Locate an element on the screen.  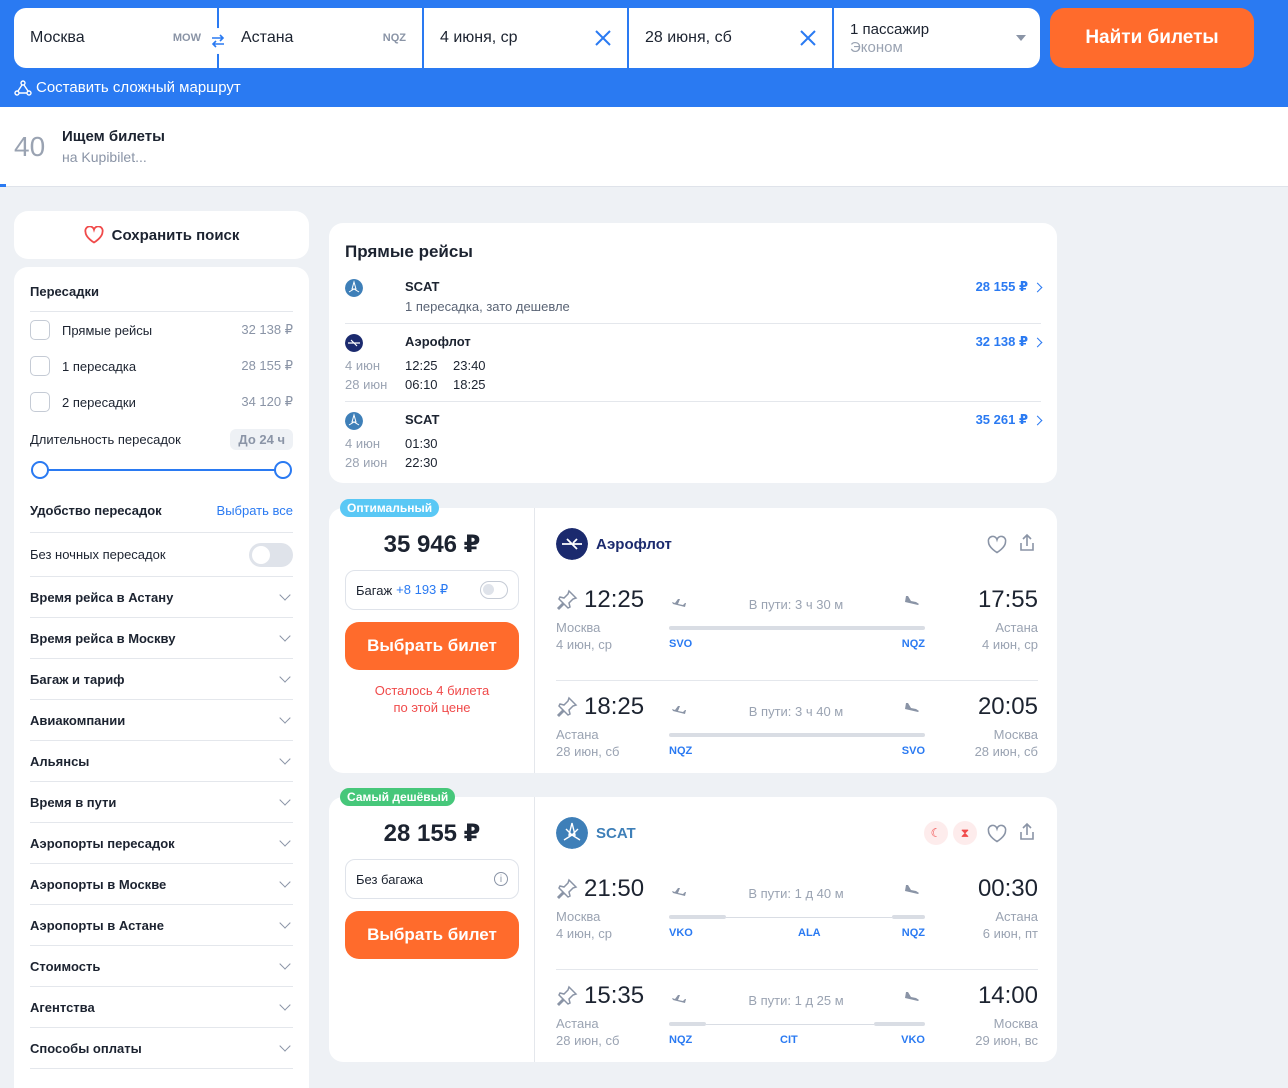
depart-date-field: 4 июня, ср is located at coordinates (526, 38).